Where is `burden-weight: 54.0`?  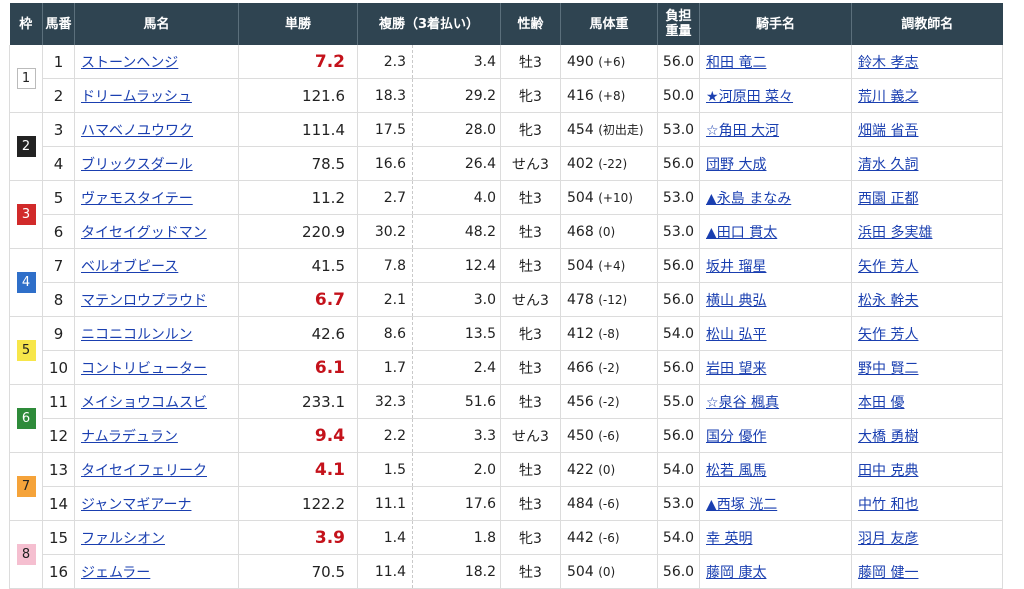 burden-weight: 54.0 is located at coordinates (679, 333).